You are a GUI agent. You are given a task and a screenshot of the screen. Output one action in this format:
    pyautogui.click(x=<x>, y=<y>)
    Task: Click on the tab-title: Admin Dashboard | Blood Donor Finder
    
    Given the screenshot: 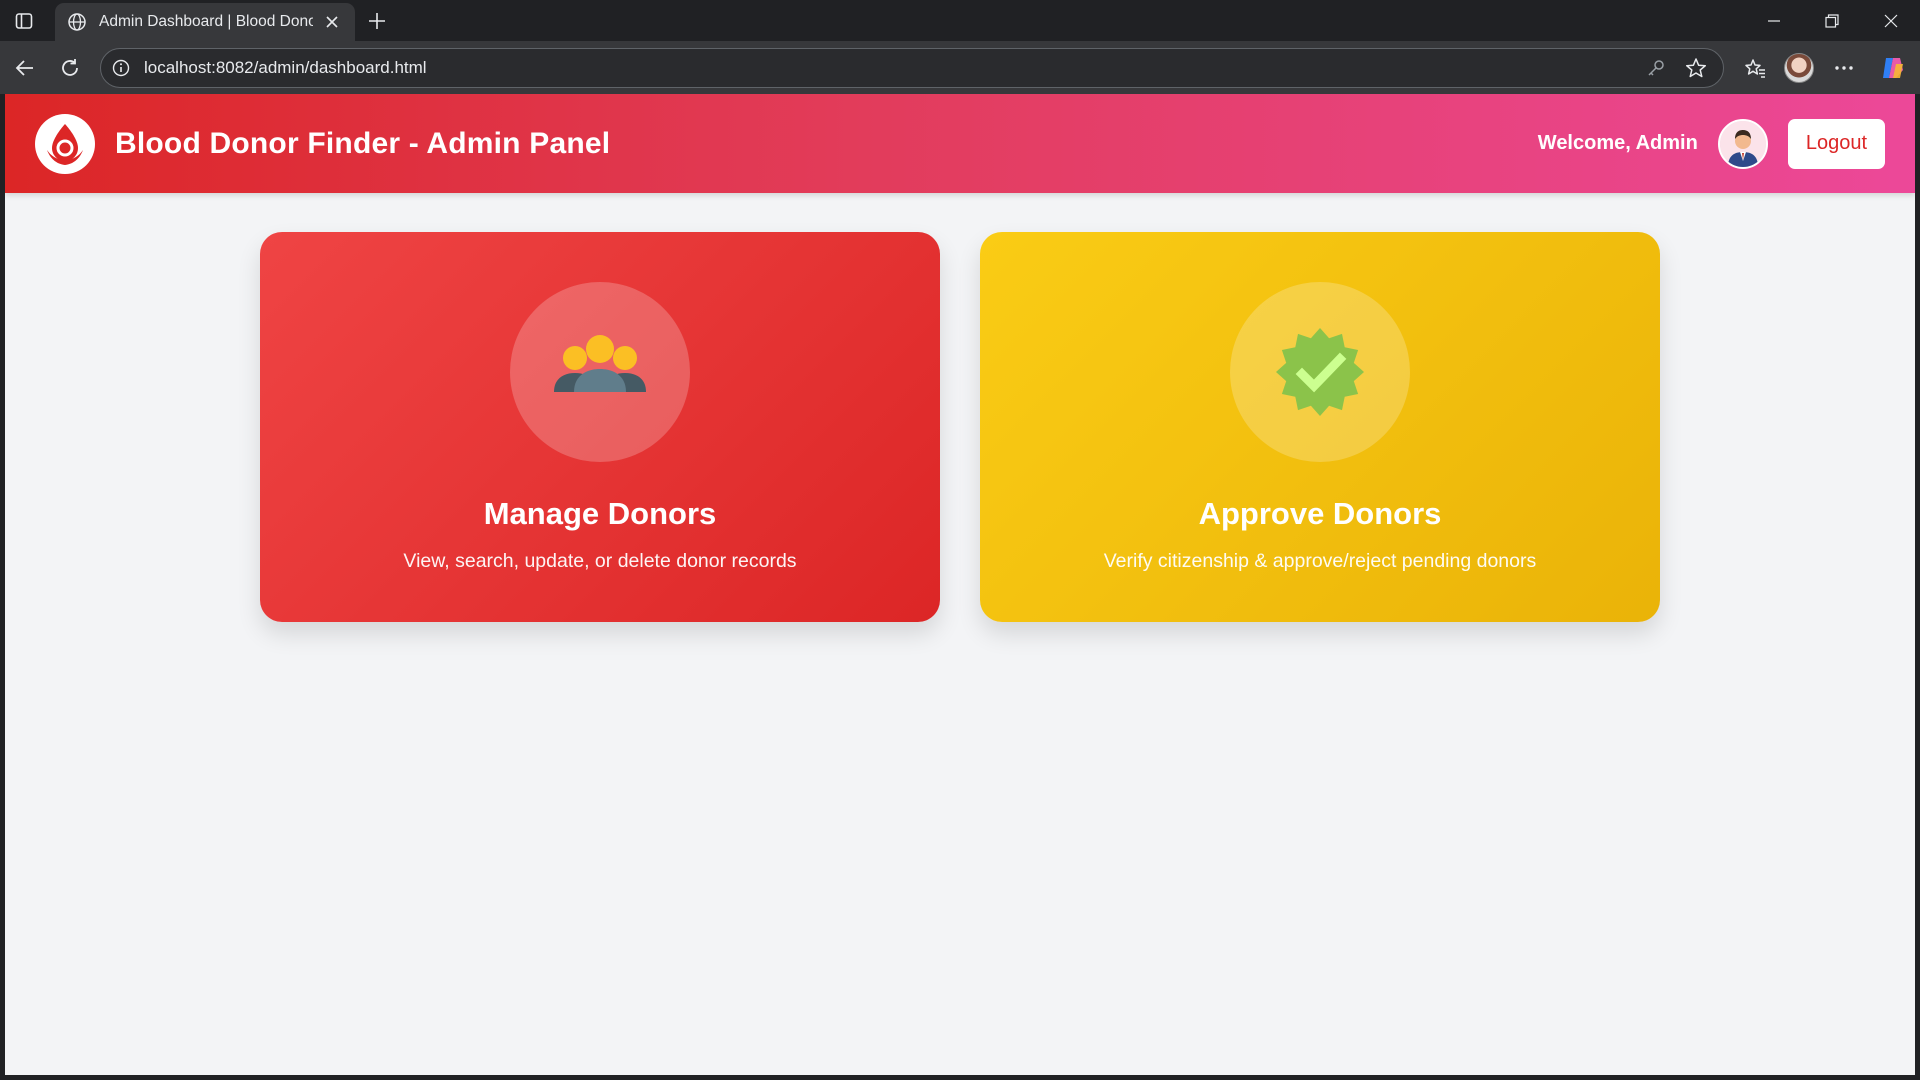 What is the action you would take?
    pyautogui.click(x=206, y=21)
    